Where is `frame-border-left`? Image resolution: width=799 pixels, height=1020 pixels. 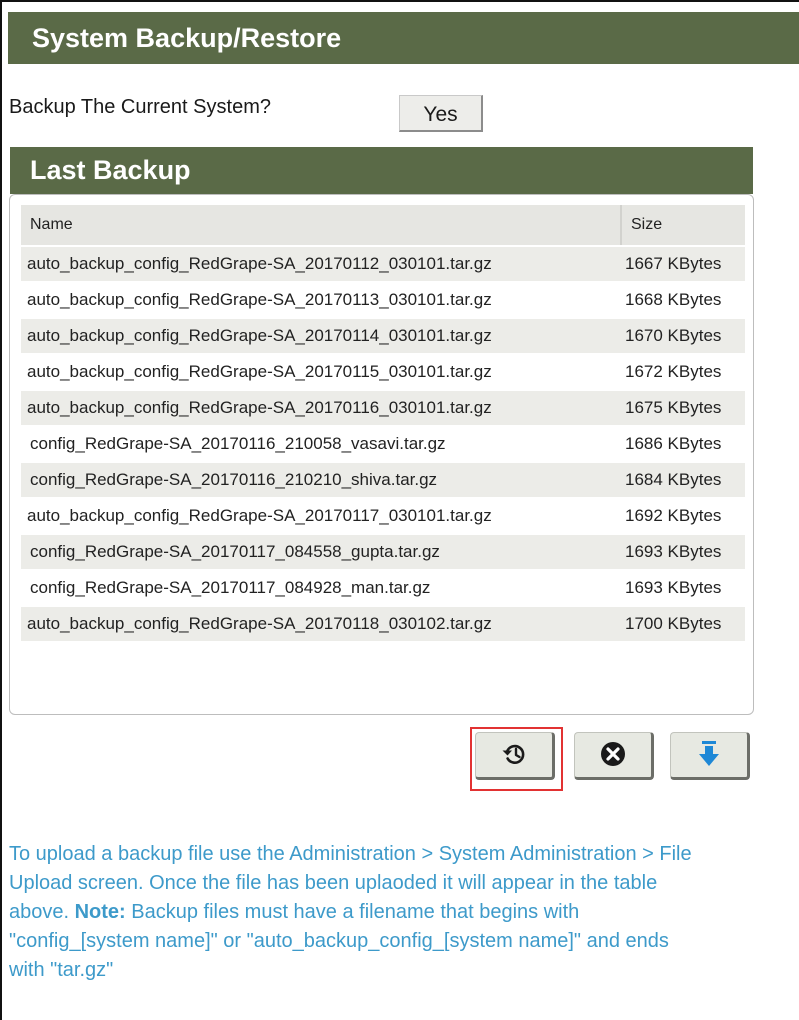 frame-border-left is located at coordinates (1, 510).